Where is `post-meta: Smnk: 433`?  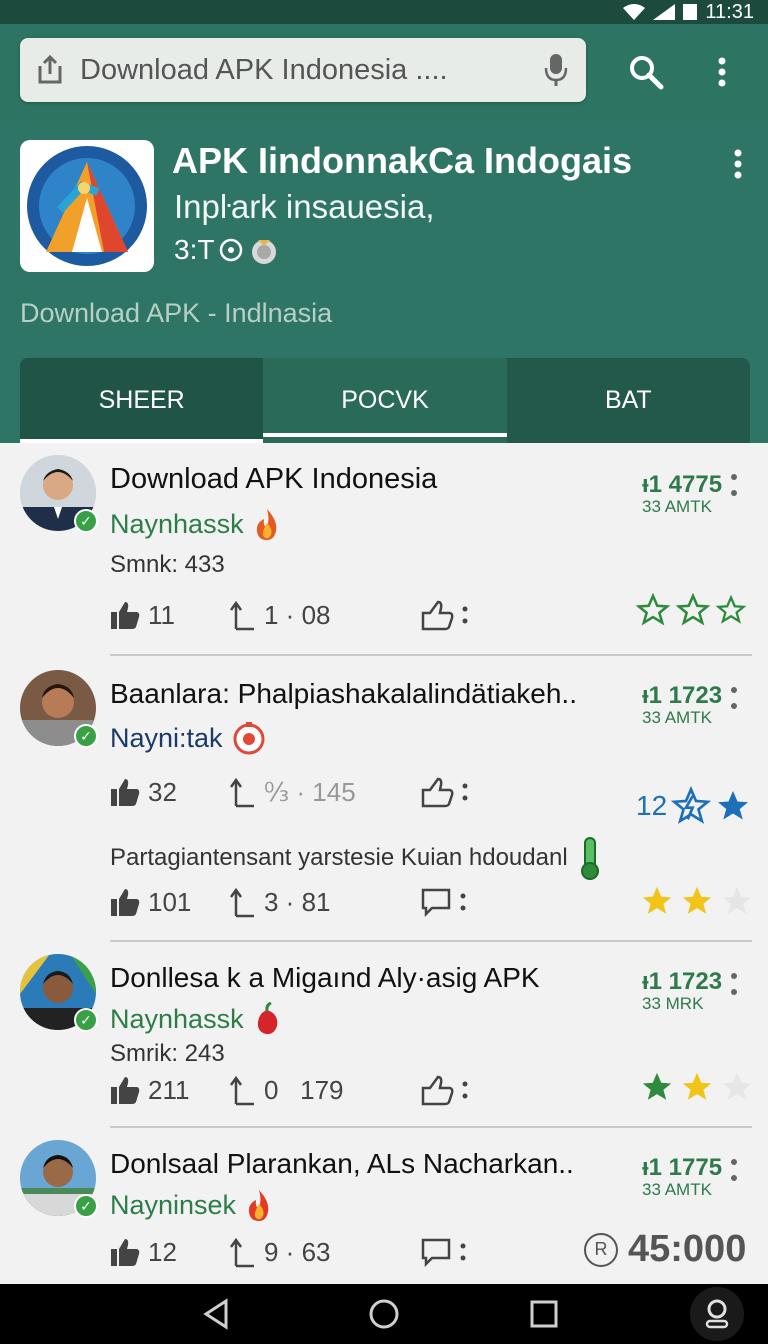 post-meta: Smnk: 433 is located at coordinates (167, 564).